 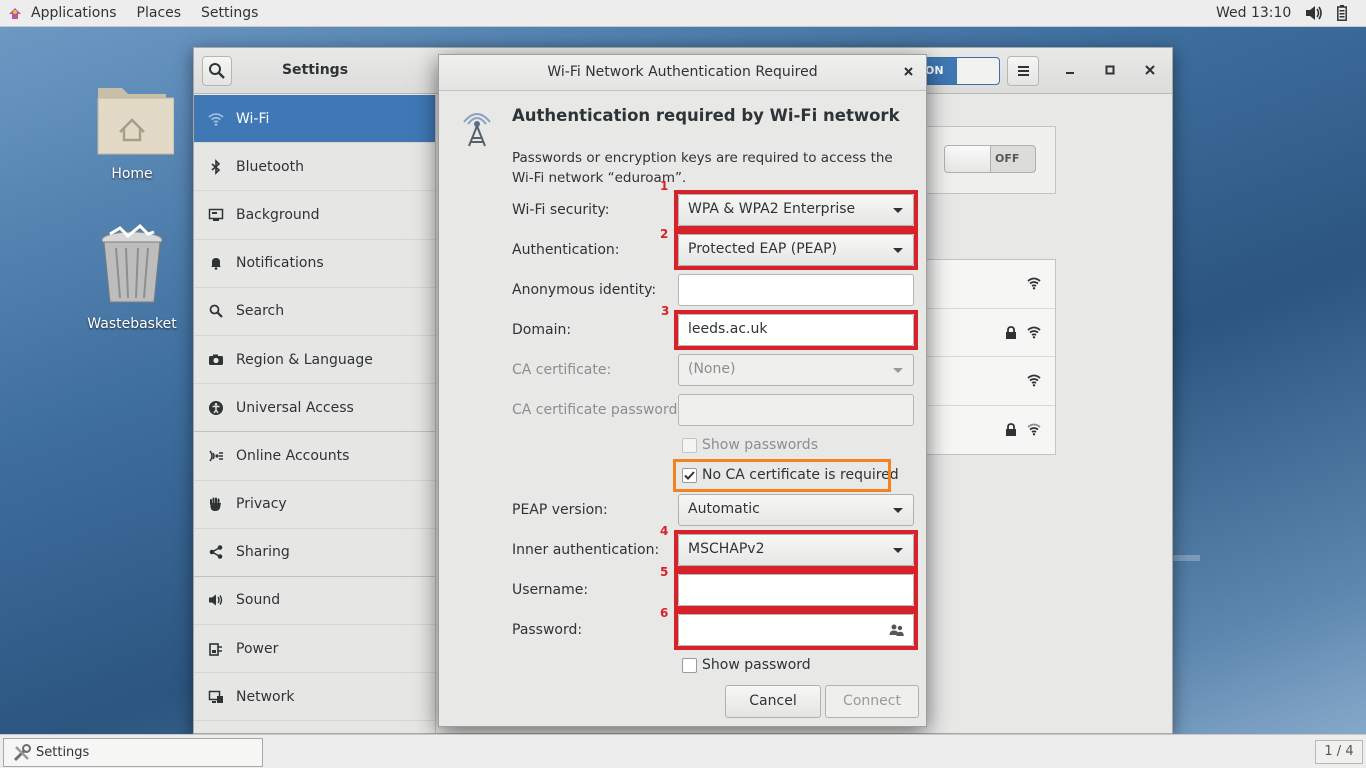 I want to click on desktop-home: Home, so click(x=132, y=128).